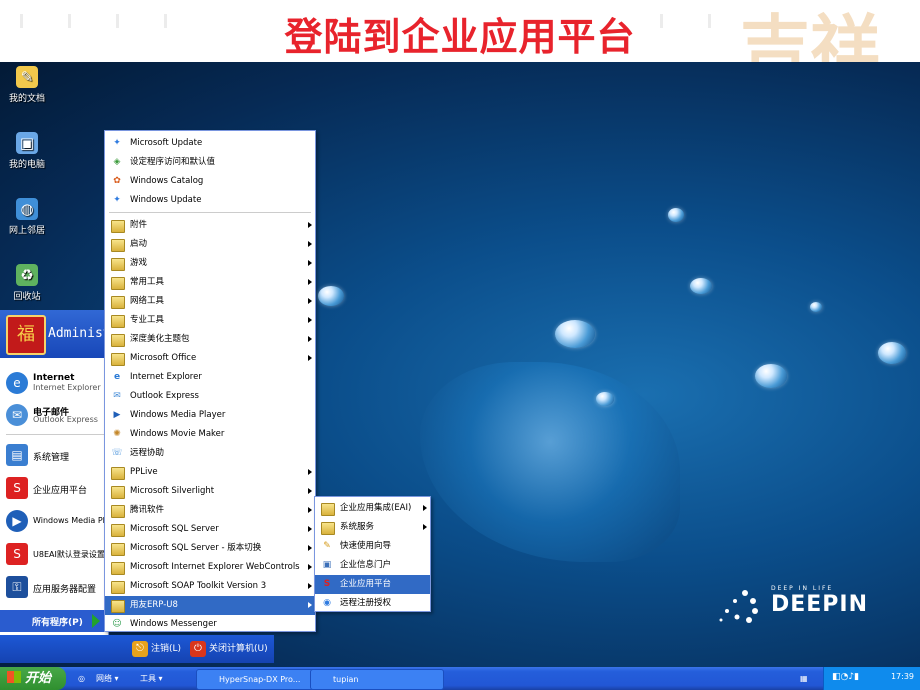 This screenshot has width=920, height=690. Describe the element at coordinates (372, 508) in the screenshot. I see `menu-item: 企业应用集成(EAI)` at that location.